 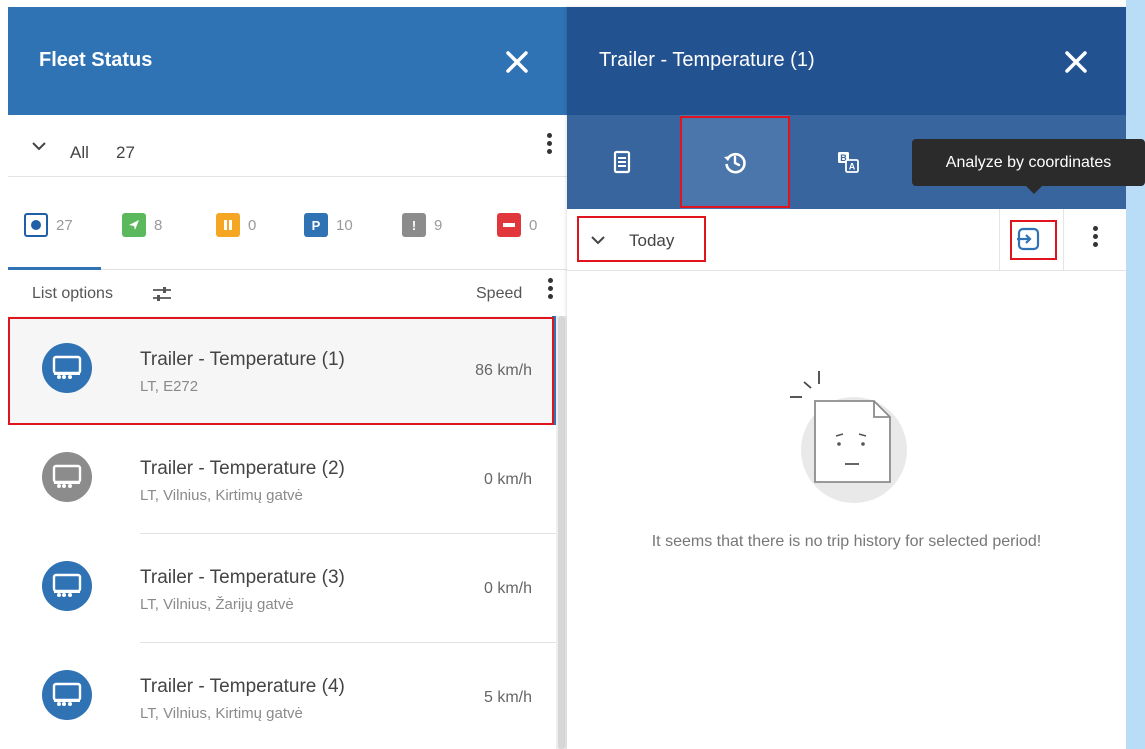 What do you see at coordinates (549, 148) in the screenshot?
I see `group-menu-button` at bounding box center [549, 148].